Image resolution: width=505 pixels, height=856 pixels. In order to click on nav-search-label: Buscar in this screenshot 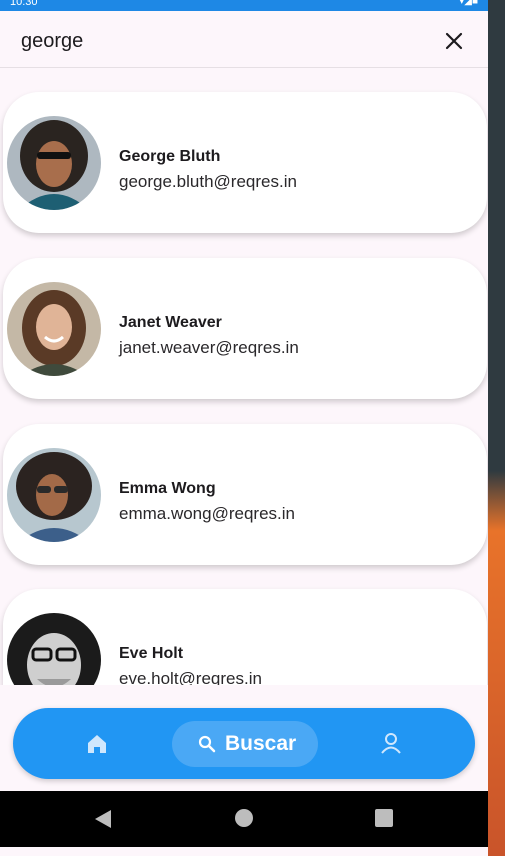, I will do `click(261, 743)`.